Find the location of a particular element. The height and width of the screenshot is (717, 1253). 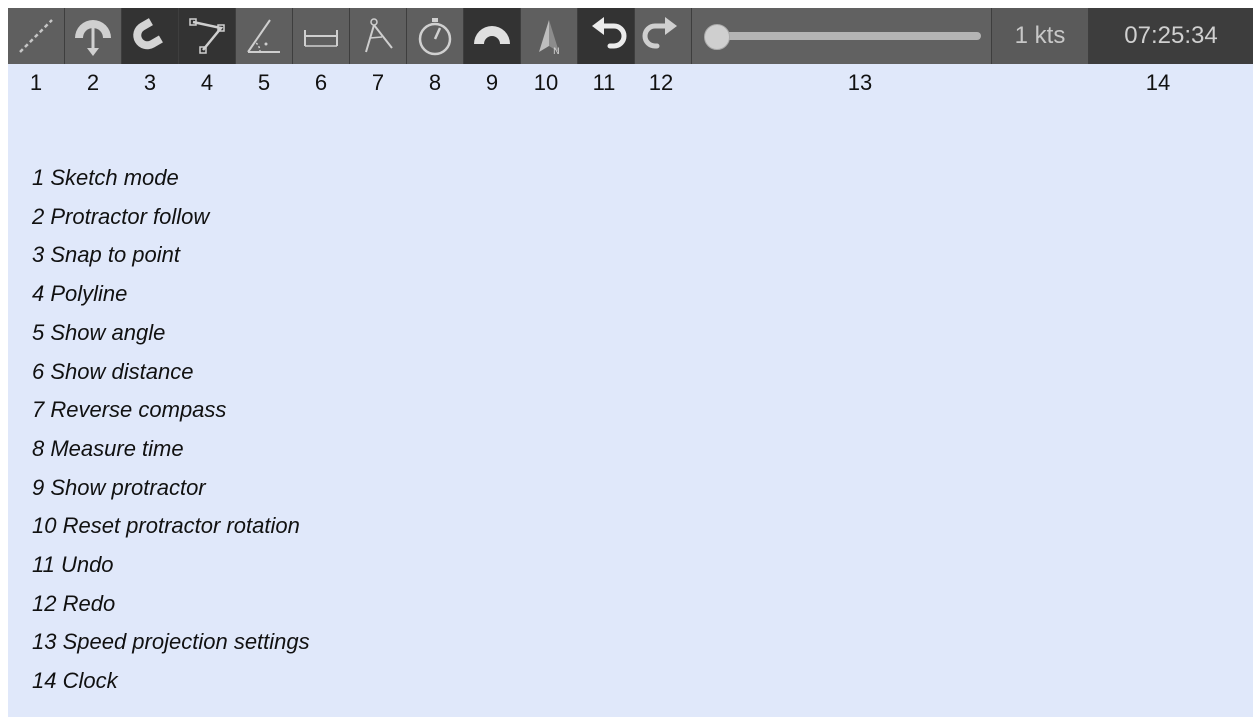

legend-item: 4 Polyline is located at coordinates (80, 294).